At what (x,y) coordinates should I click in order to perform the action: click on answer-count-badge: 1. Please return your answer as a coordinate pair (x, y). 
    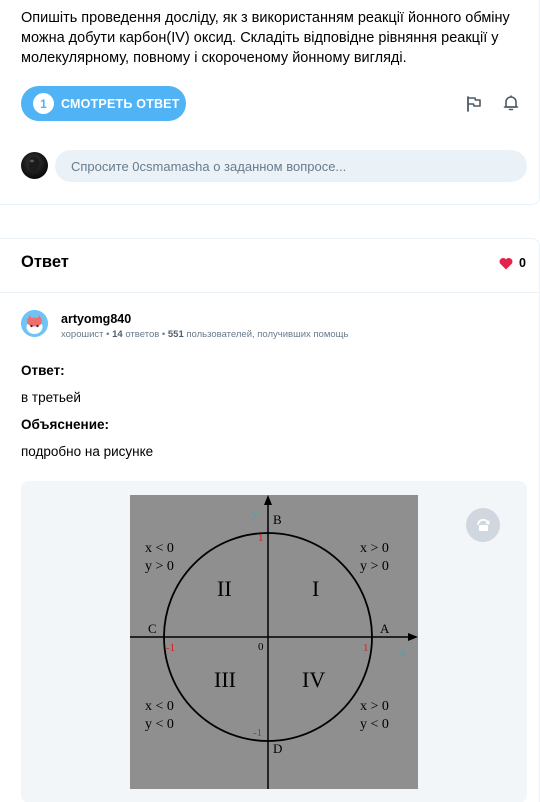
    Looking at the image, I should click on (43, 103).